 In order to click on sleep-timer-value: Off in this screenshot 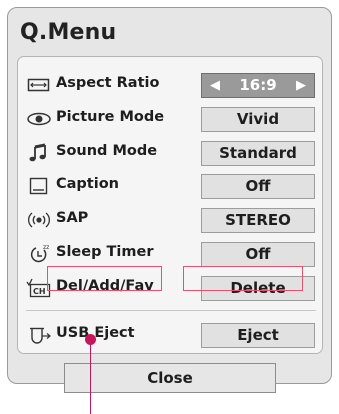, I will do `click(258, 254)`.